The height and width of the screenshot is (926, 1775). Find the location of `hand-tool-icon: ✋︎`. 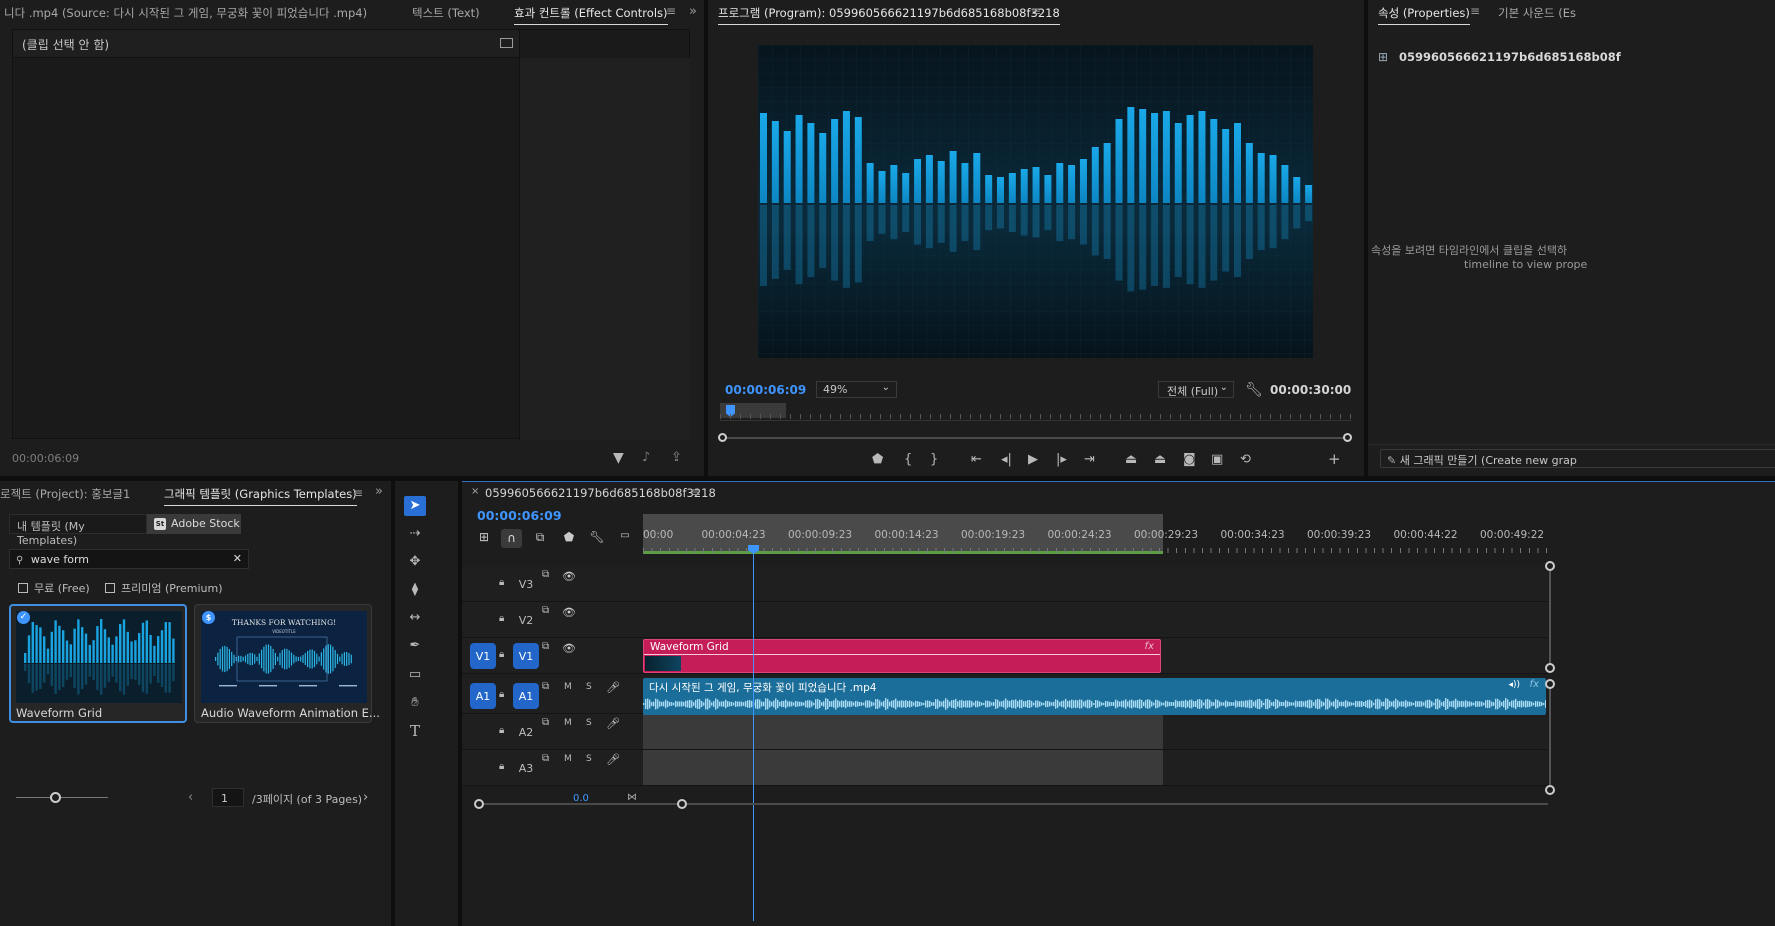

hand-tool-icon: ✋︎ is located at coordinates (415, 703).